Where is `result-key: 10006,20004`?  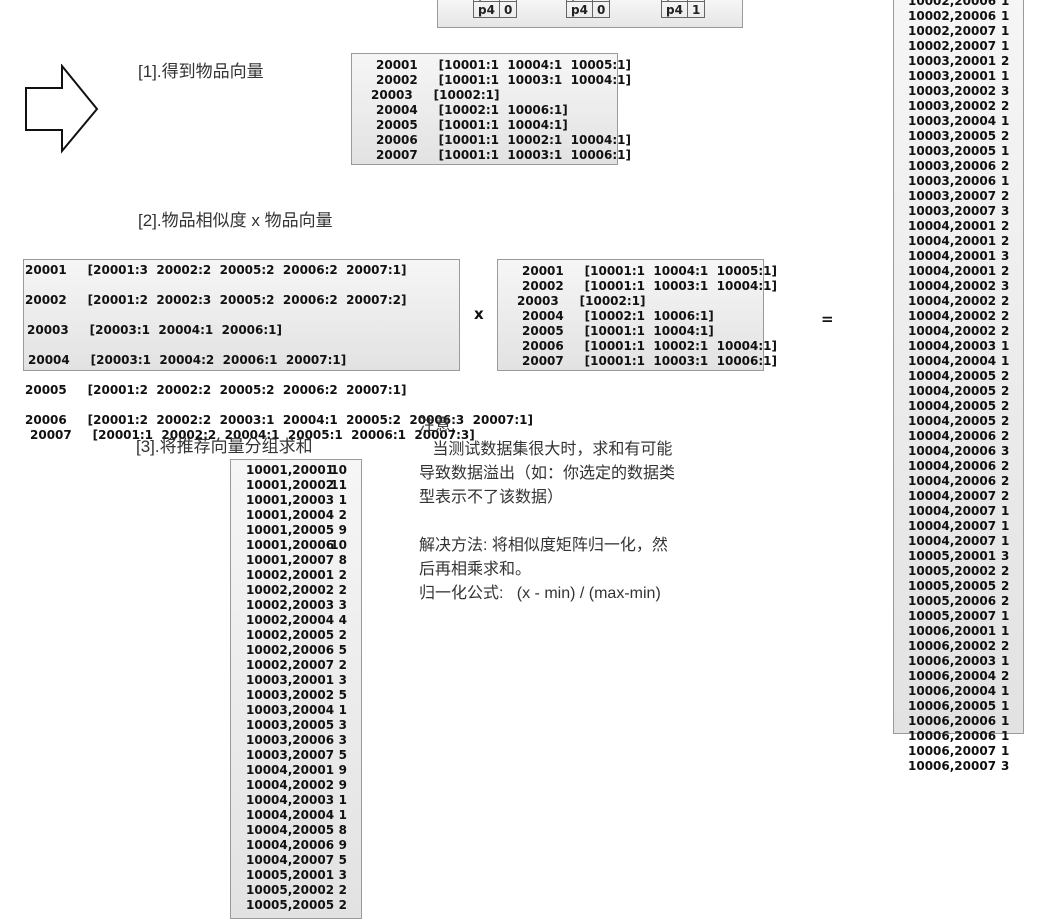
result-key: 10006,20004 is located at coordinates (952, 691).